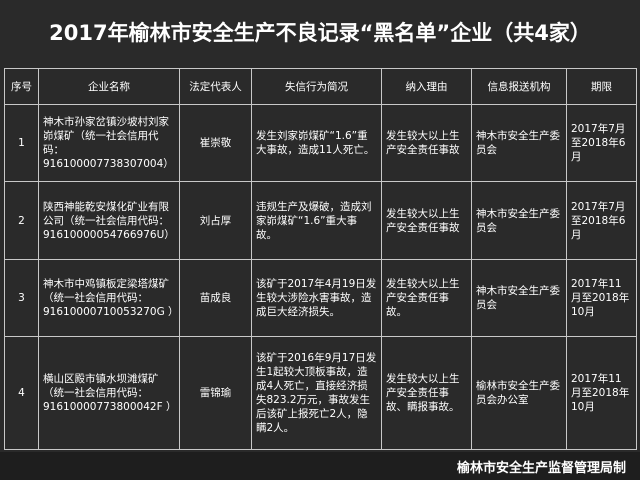 The image size is (640, 480). What do you see at coordinates (21, 298) in the screenshot?
I see `cell-no: 3` at bounding box center [21, 298].